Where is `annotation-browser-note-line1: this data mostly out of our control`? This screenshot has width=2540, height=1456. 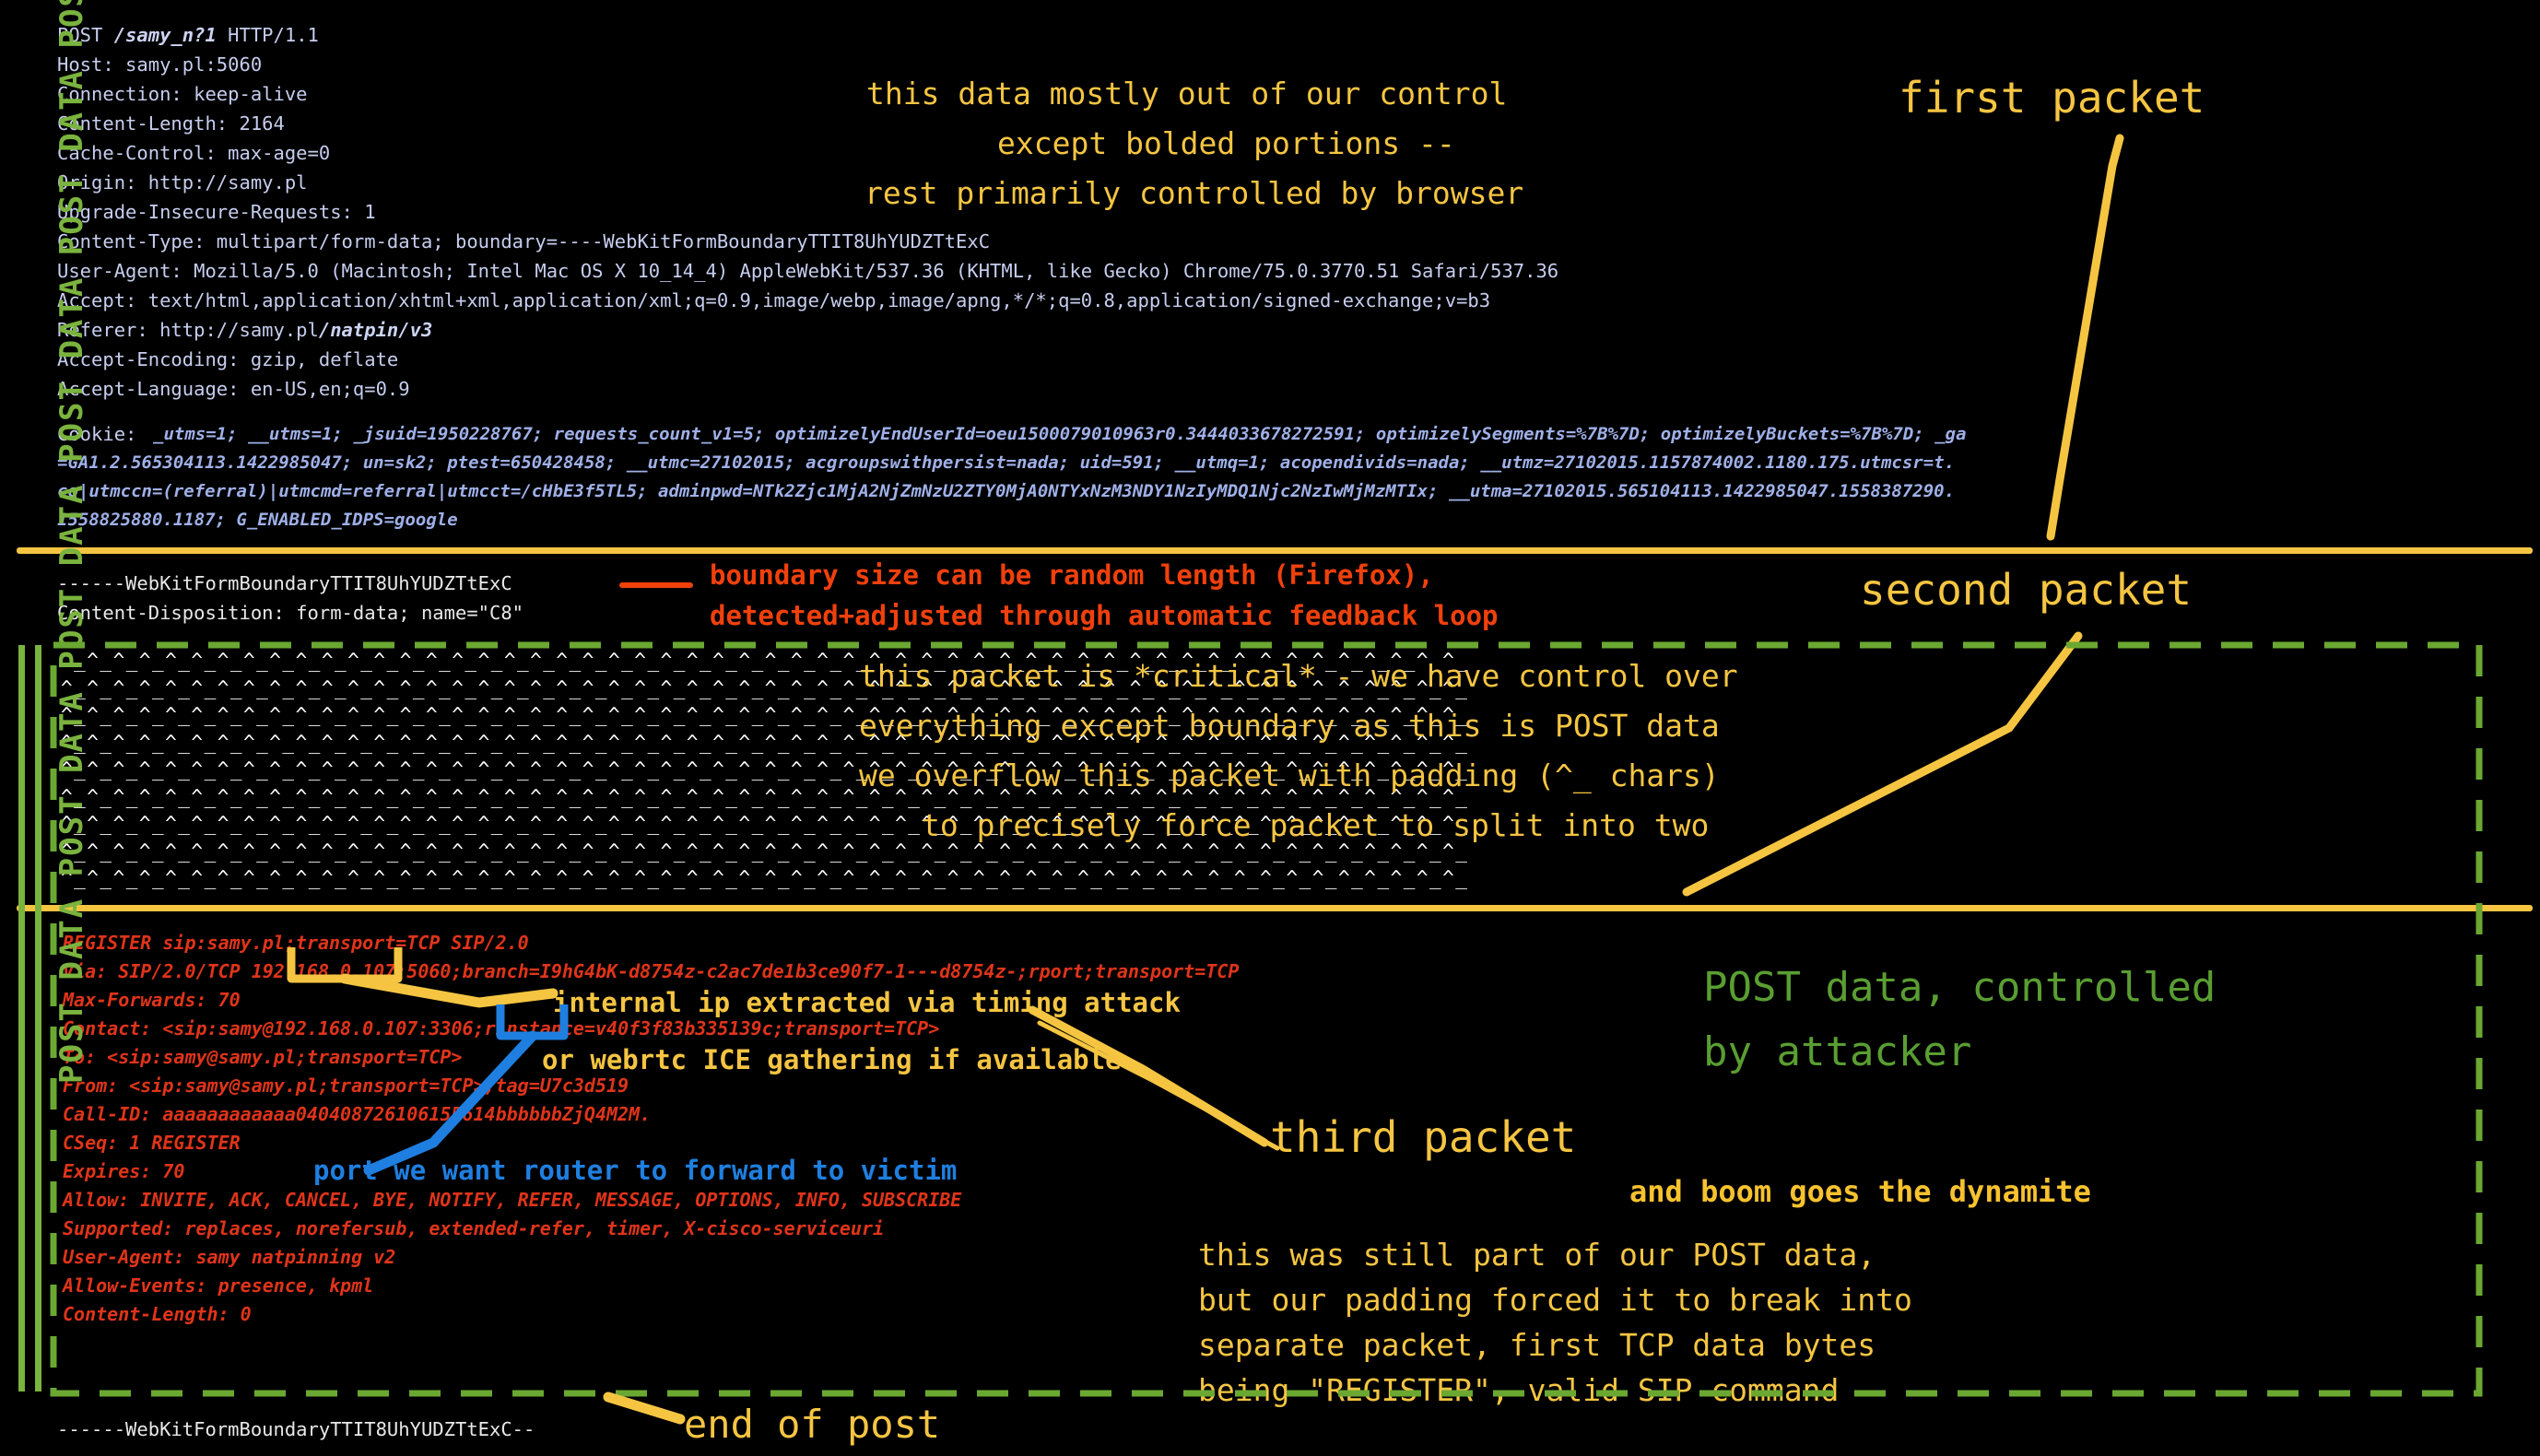
annotation-browser-note-line1: this data mostly out of our control is located at coordinates (1187, 94).